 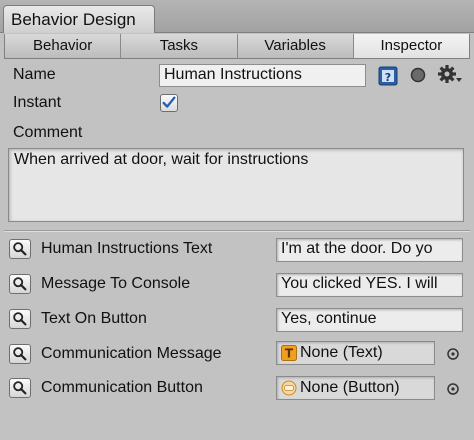 I want to click on instant-checkbox, so click(x=169, y=103).